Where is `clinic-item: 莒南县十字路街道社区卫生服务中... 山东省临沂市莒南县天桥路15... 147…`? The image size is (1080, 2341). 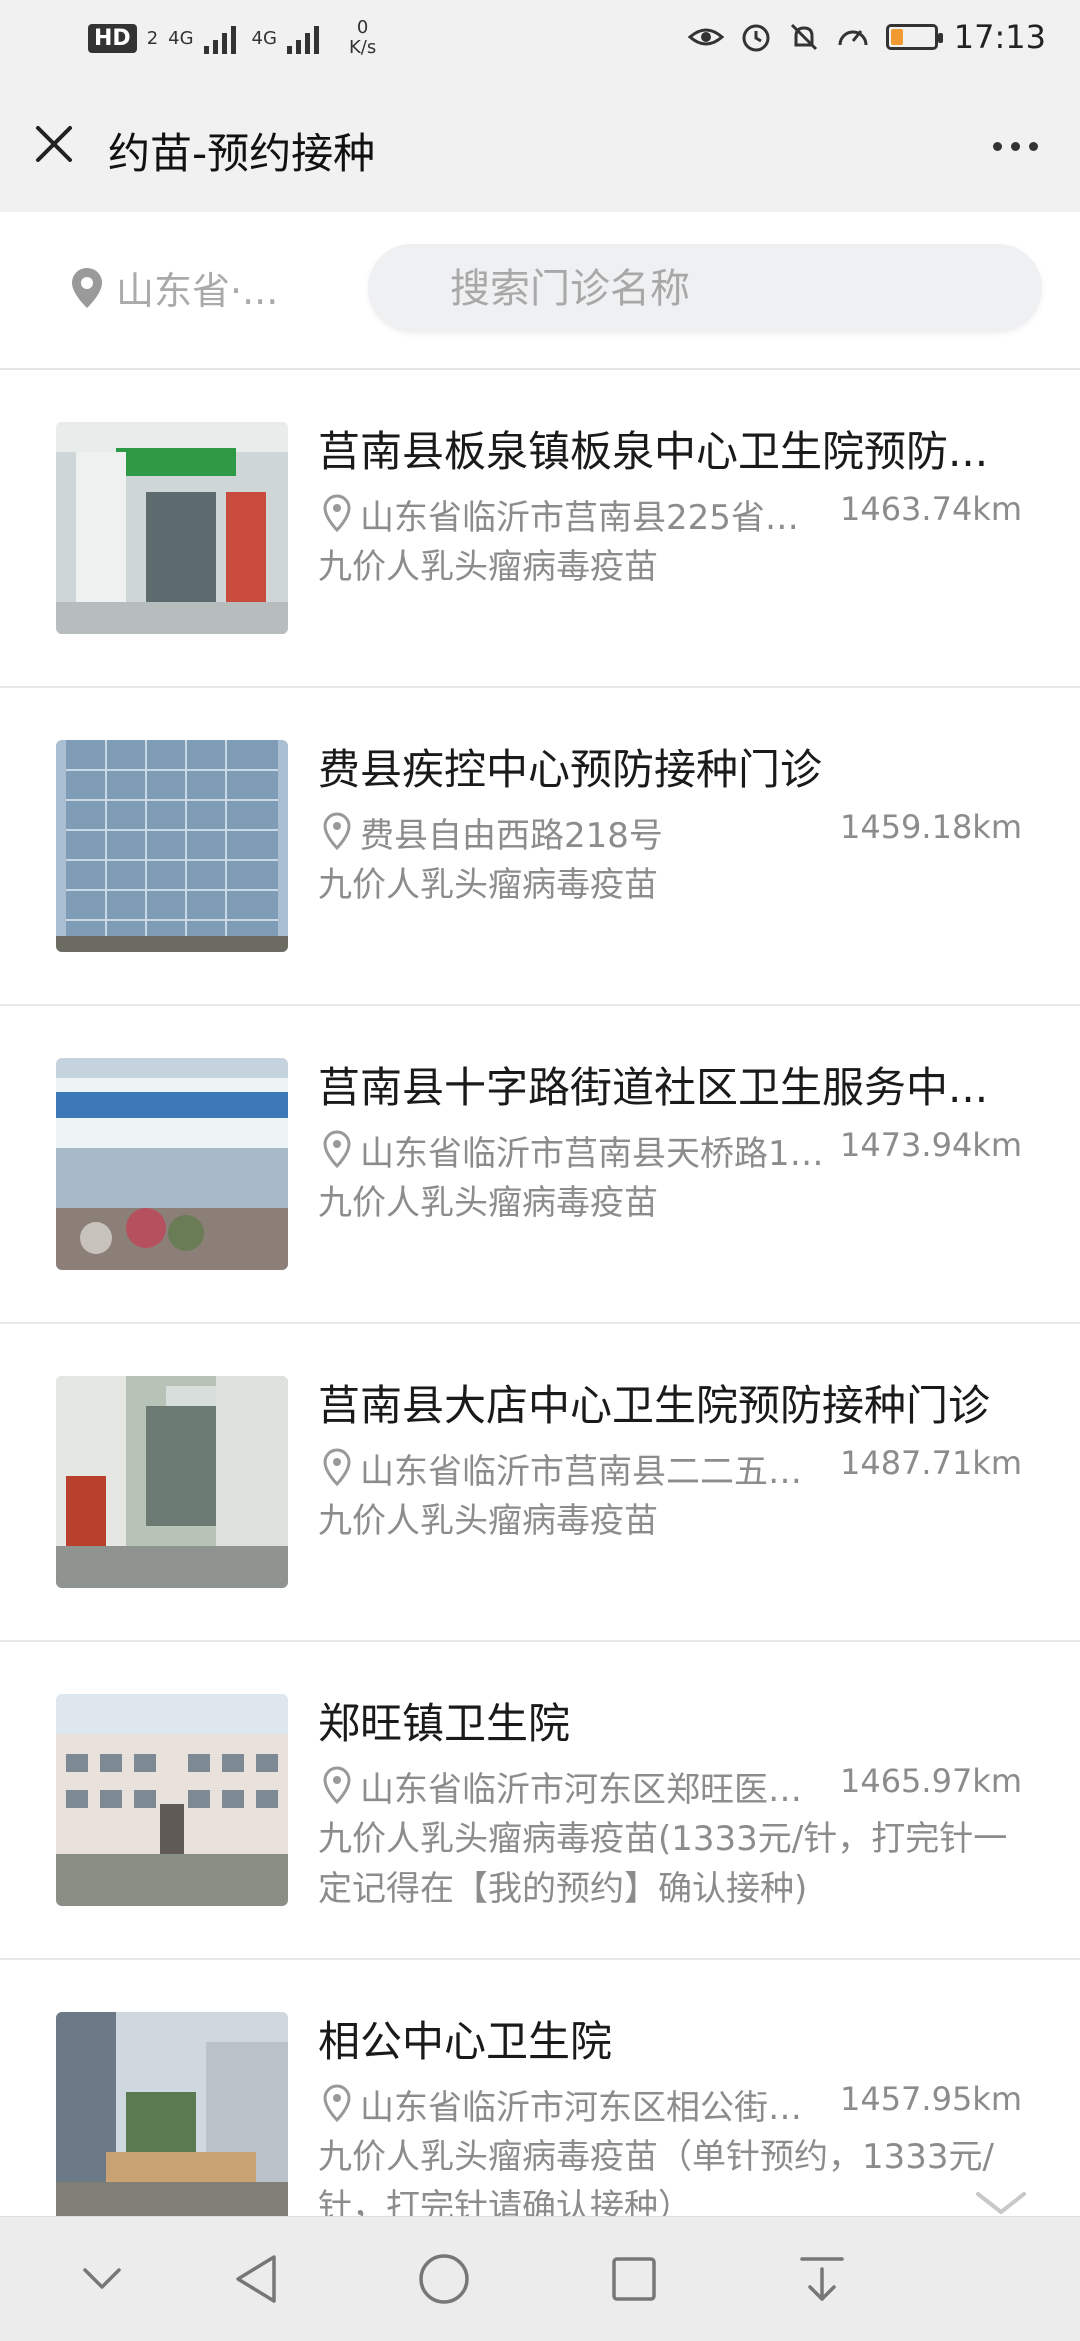 clinic-item: 莒南县十字路街道社区卫生服务中... 山东省临沂市莒南县天桥路15... 147… is located at coordinates (540, 1165).